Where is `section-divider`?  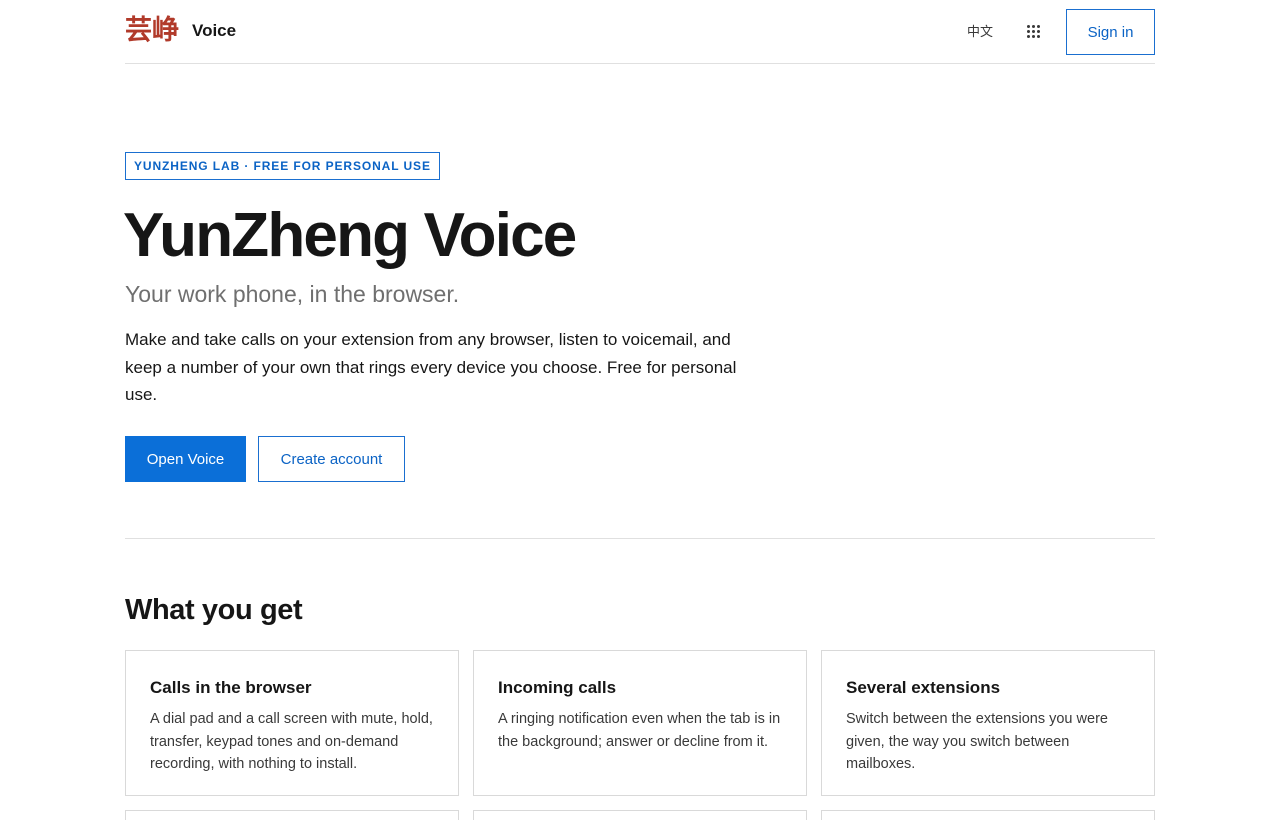 section-divider is located at coordinates (640, 538).